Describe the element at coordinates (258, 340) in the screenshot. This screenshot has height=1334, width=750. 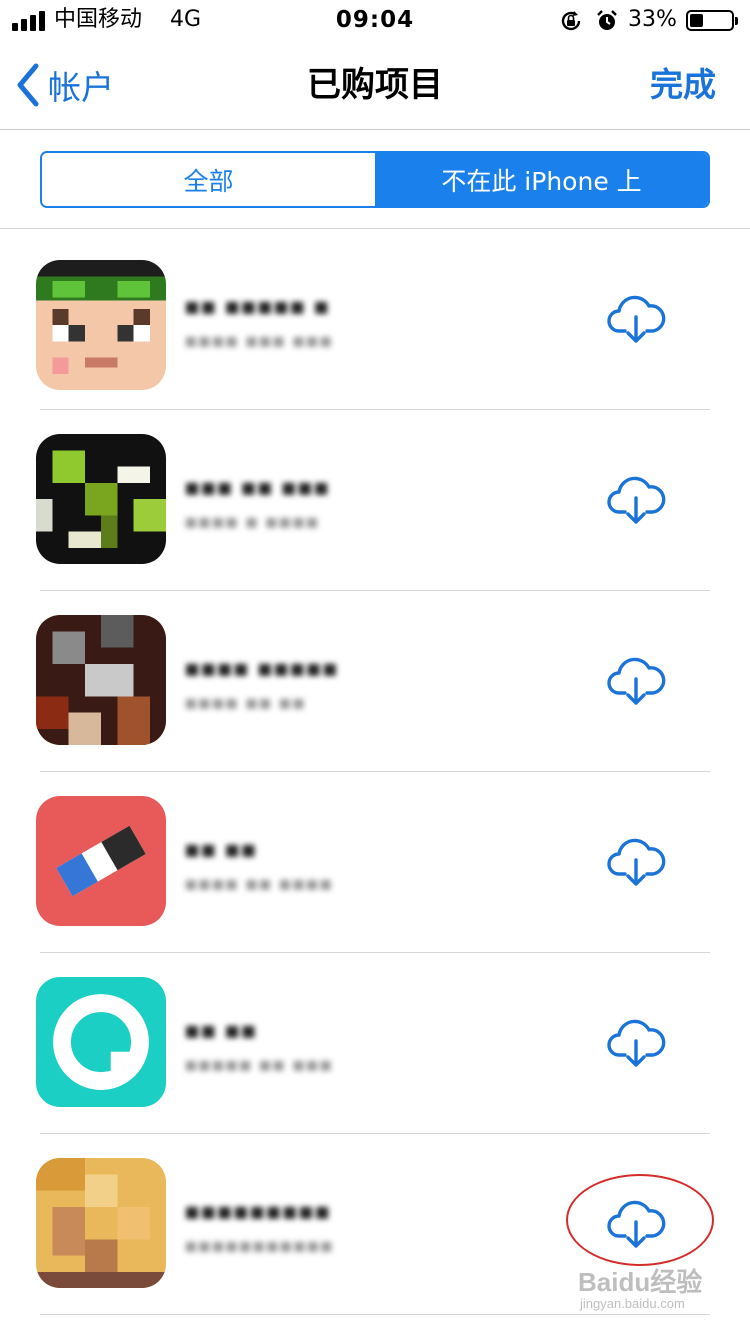
I see `app-subtitle: ▪▪▪▪ ▪▪▪ ▪▪▪` at that location.